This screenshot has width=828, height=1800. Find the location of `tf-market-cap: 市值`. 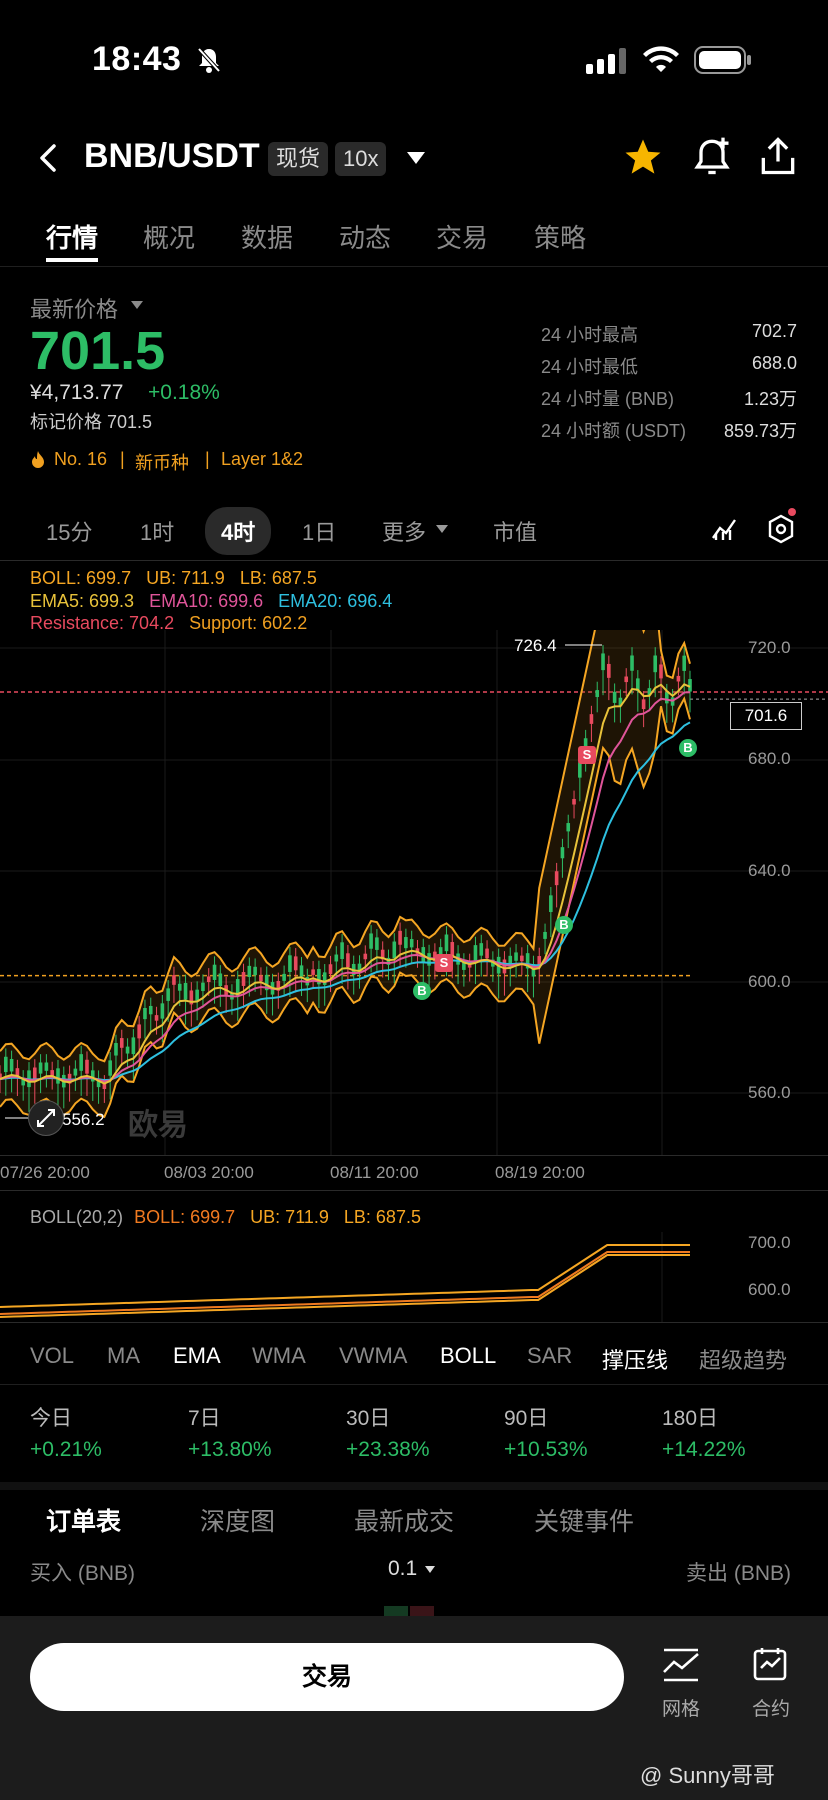

tf-market-cap: 市值 is located at coordinates (515, 531).